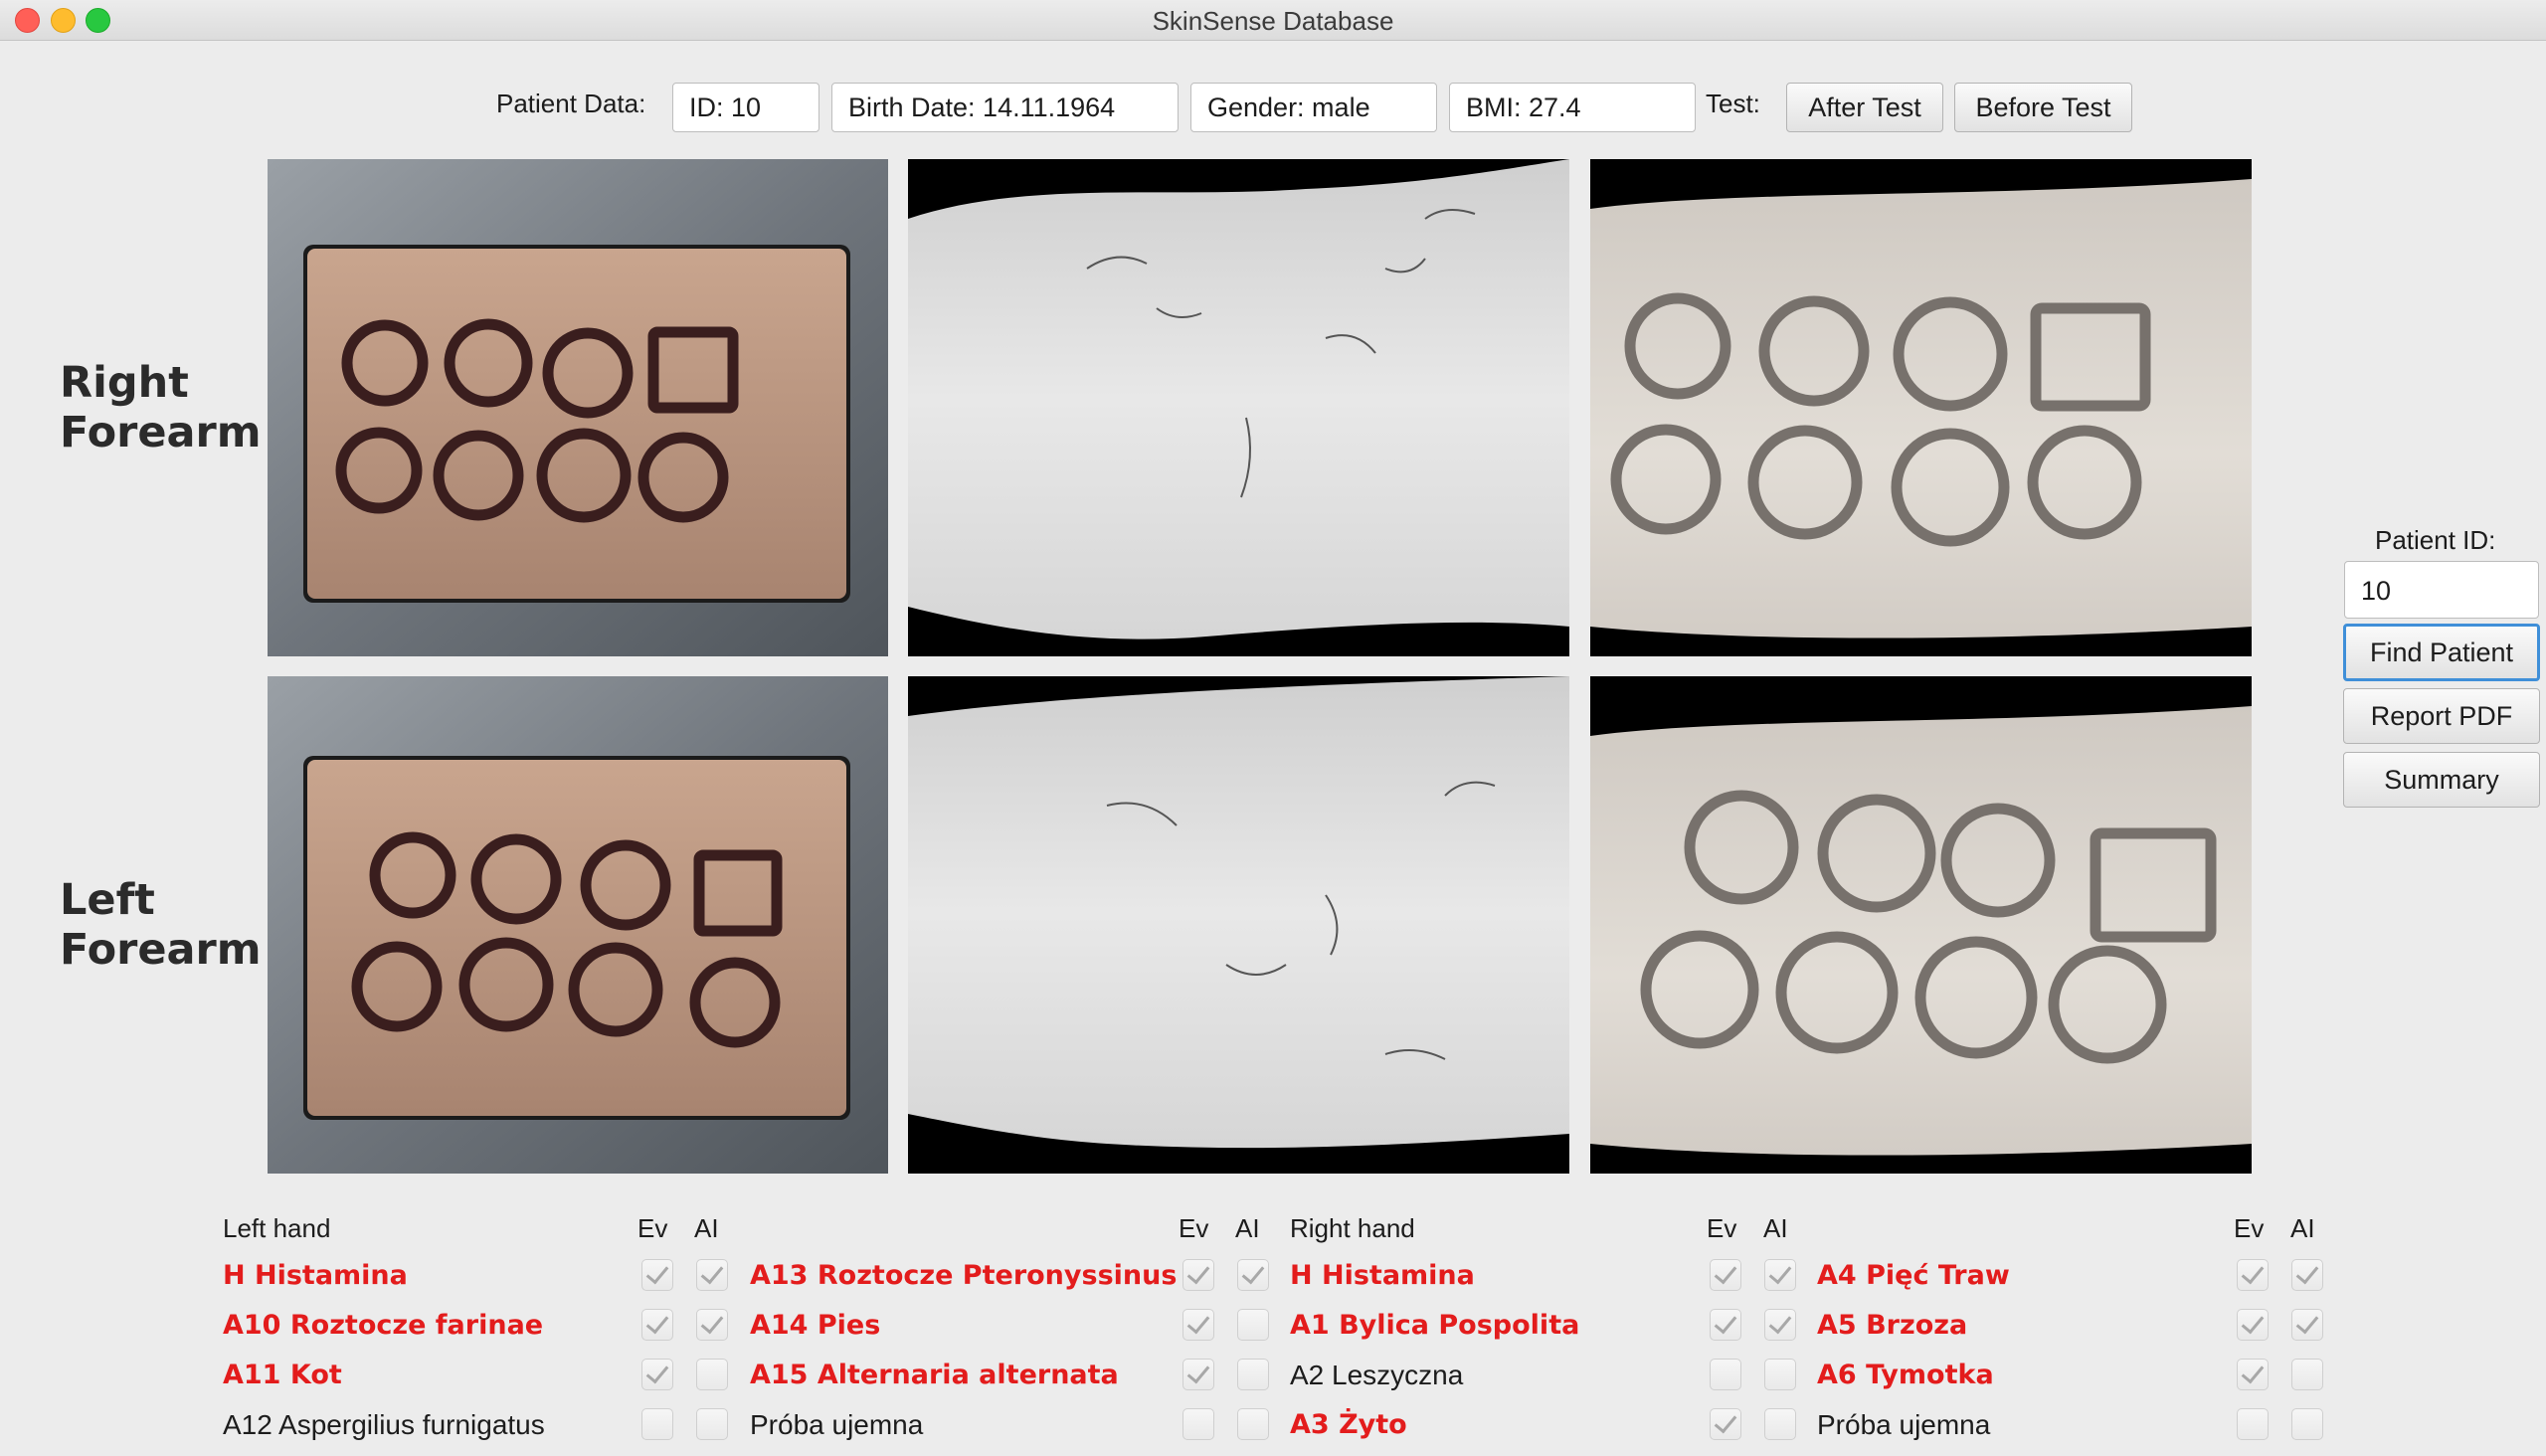  I want to click on right-hand-header: Right hand, so click(1352, 1228).